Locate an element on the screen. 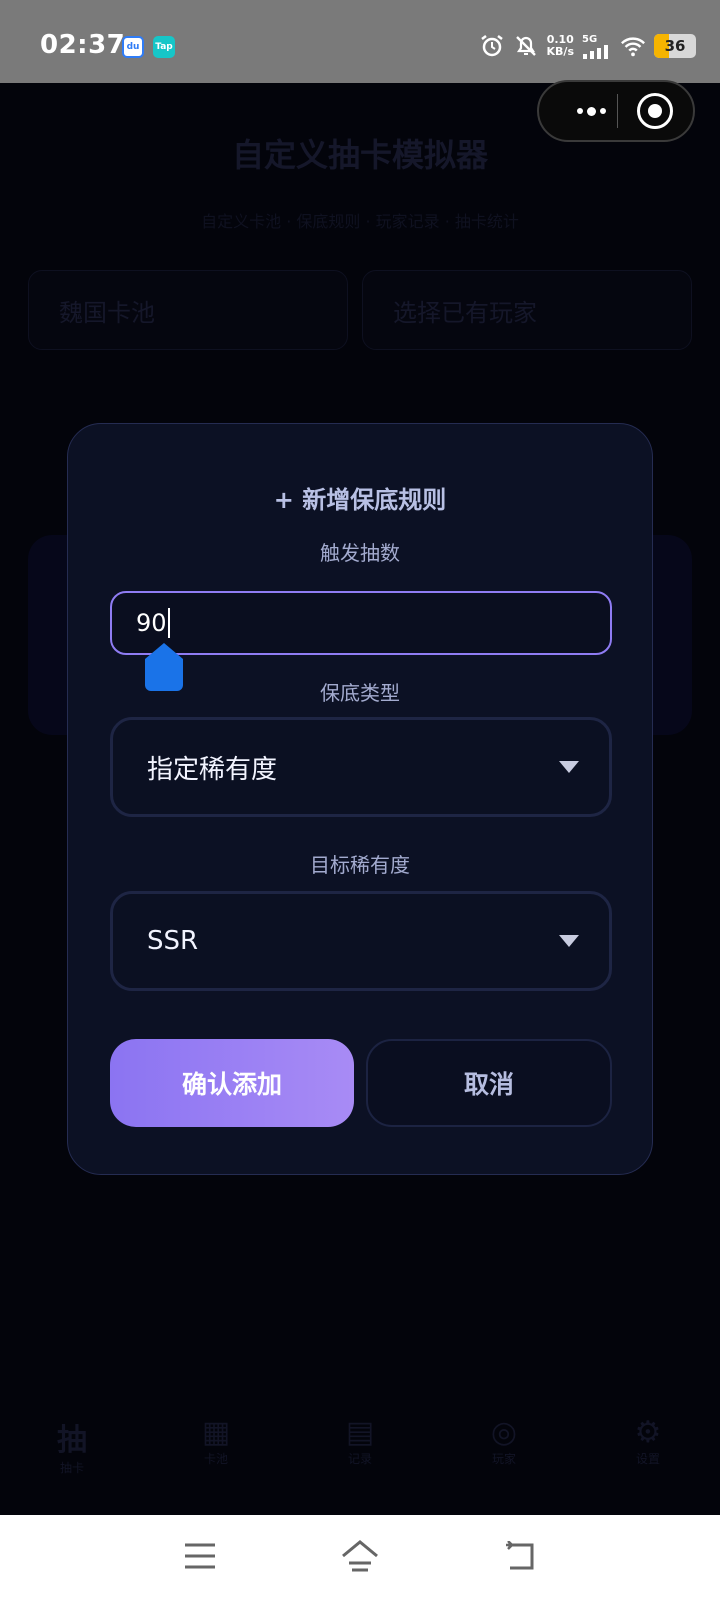 The width and height of the screenshot is (720, 1600). background-nav-label: 玩家 is located at coordinates (503, 1459).